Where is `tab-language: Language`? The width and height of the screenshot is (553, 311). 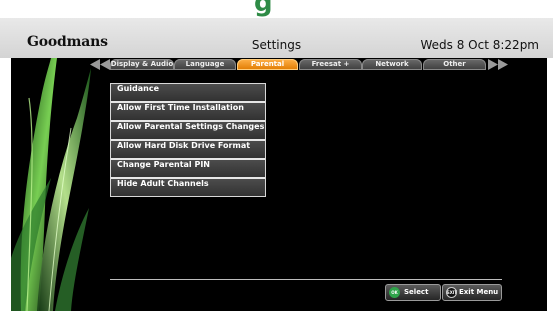 tab-language: Language is located at coordinates (205, 64).